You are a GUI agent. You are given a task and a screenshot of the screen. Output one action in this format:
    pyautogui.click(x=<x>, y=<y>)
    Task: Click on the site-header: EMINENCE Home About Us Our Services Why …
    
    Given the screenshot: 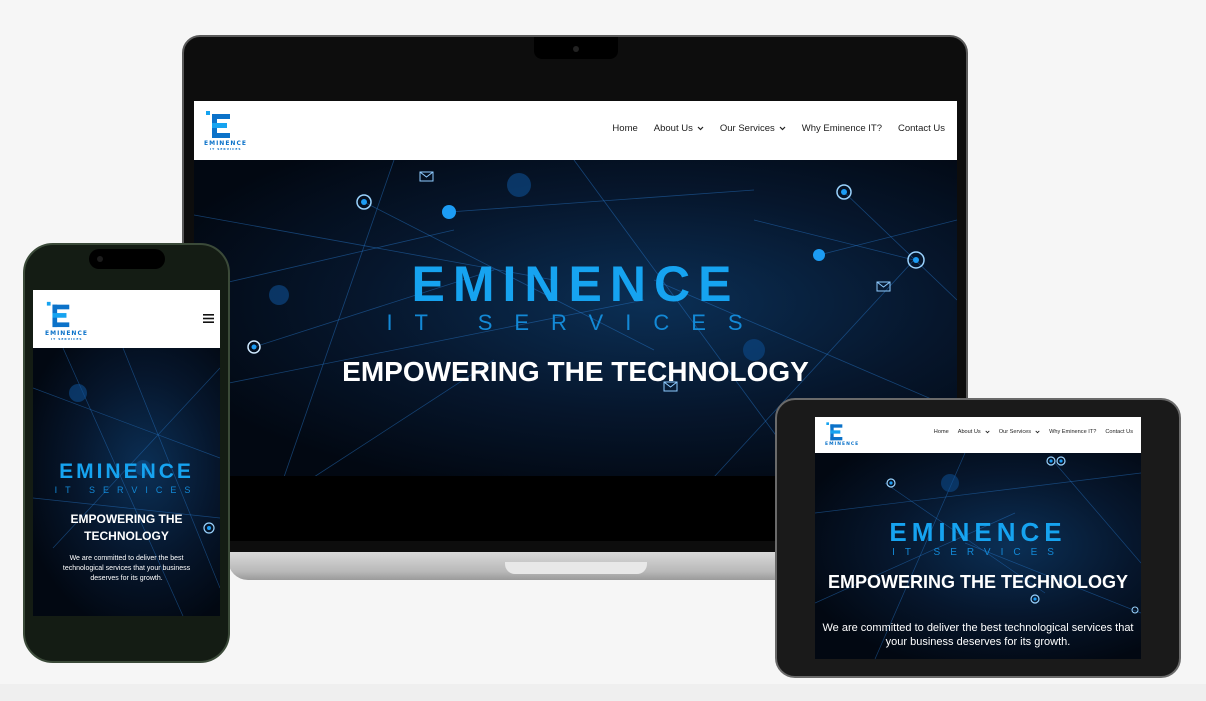 What is the action you would take?
    pyautogui.click(x=978, y=435)
    